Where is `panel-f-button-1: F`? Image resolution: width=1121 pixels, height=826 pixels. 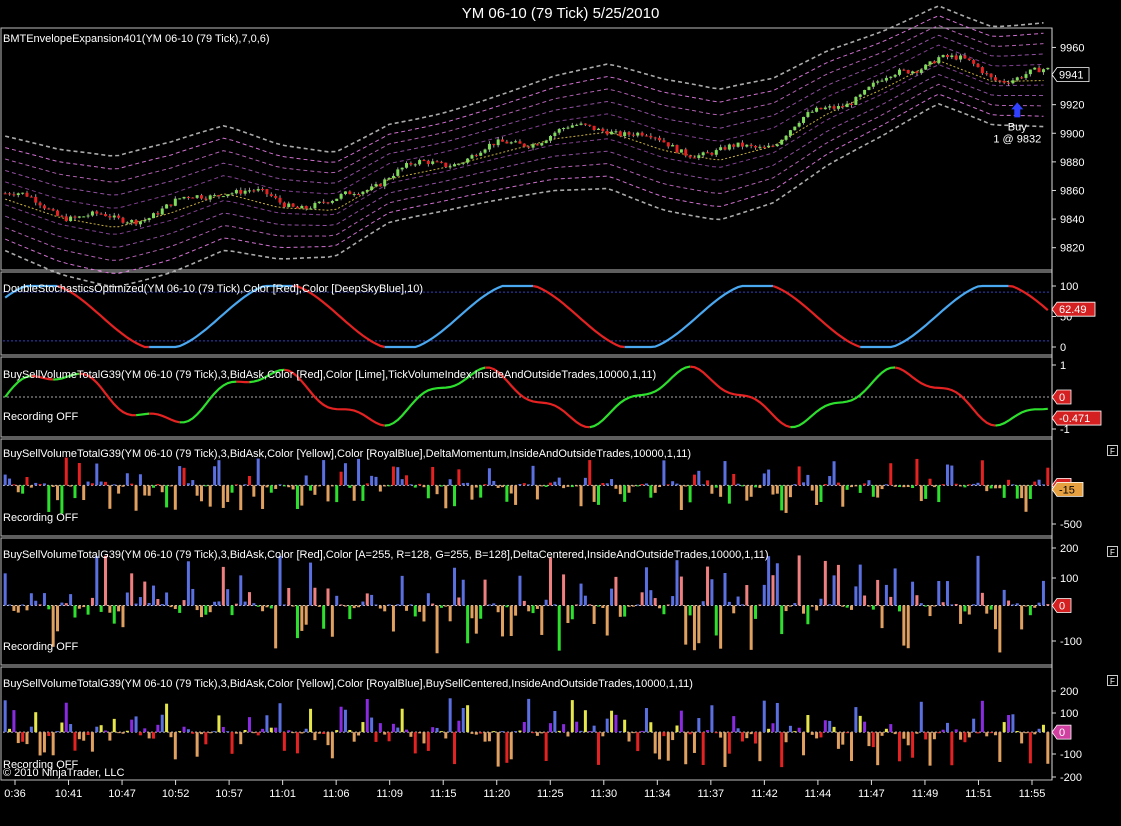 panel-f-button-1: F is located at coordinates (1112, 450).